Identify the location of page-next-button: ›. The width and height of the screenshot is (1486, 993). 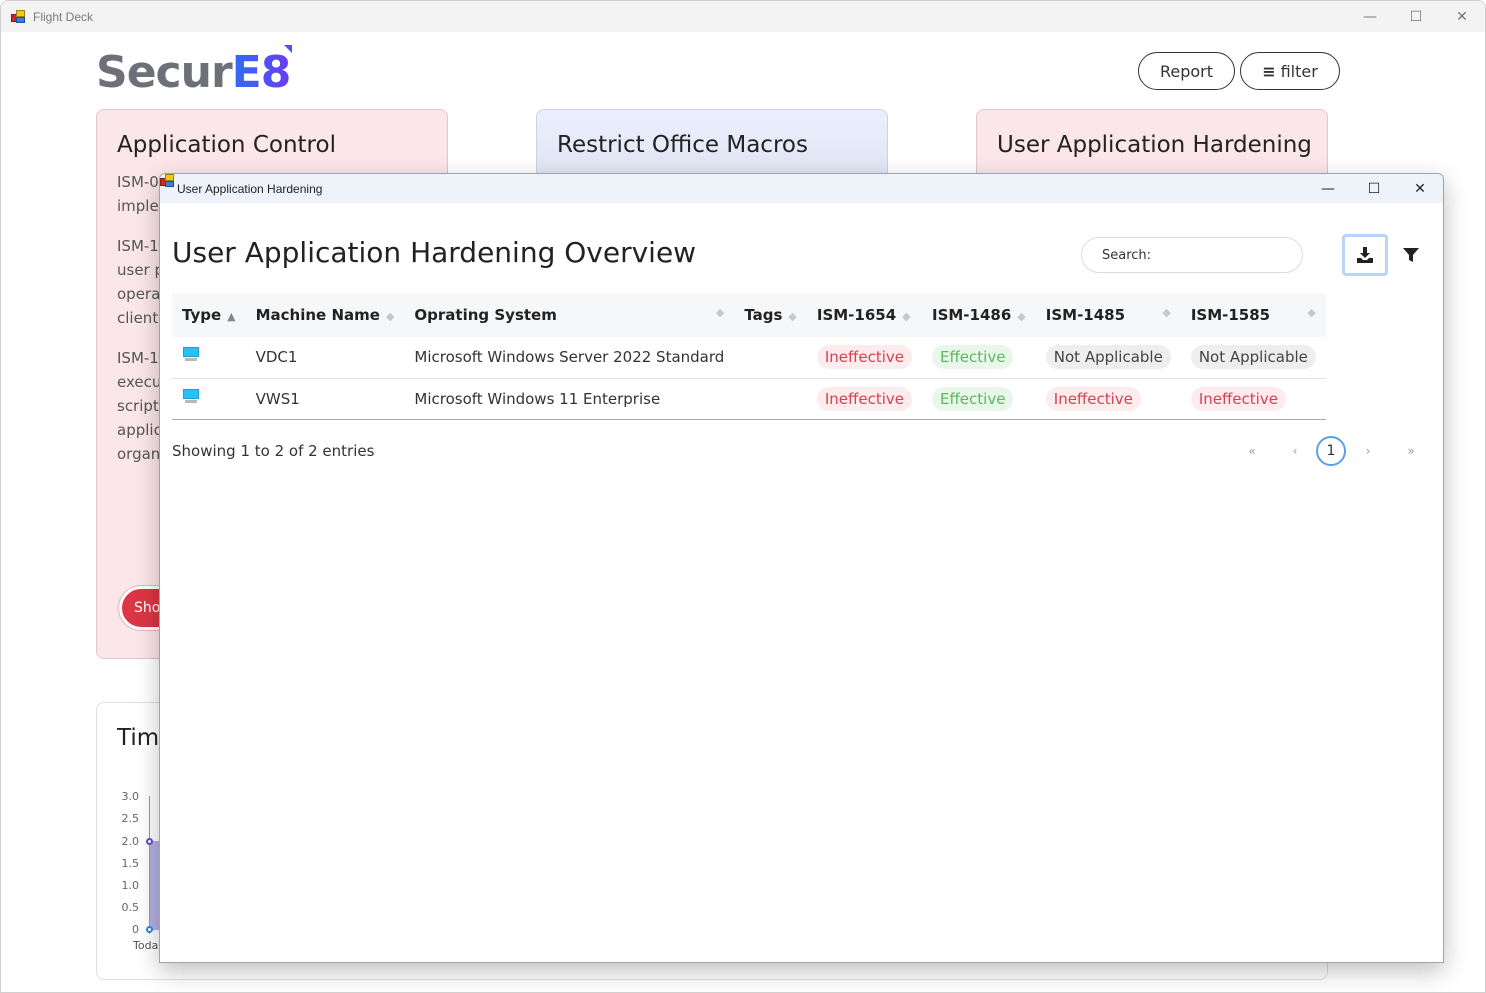
(1368, 451).